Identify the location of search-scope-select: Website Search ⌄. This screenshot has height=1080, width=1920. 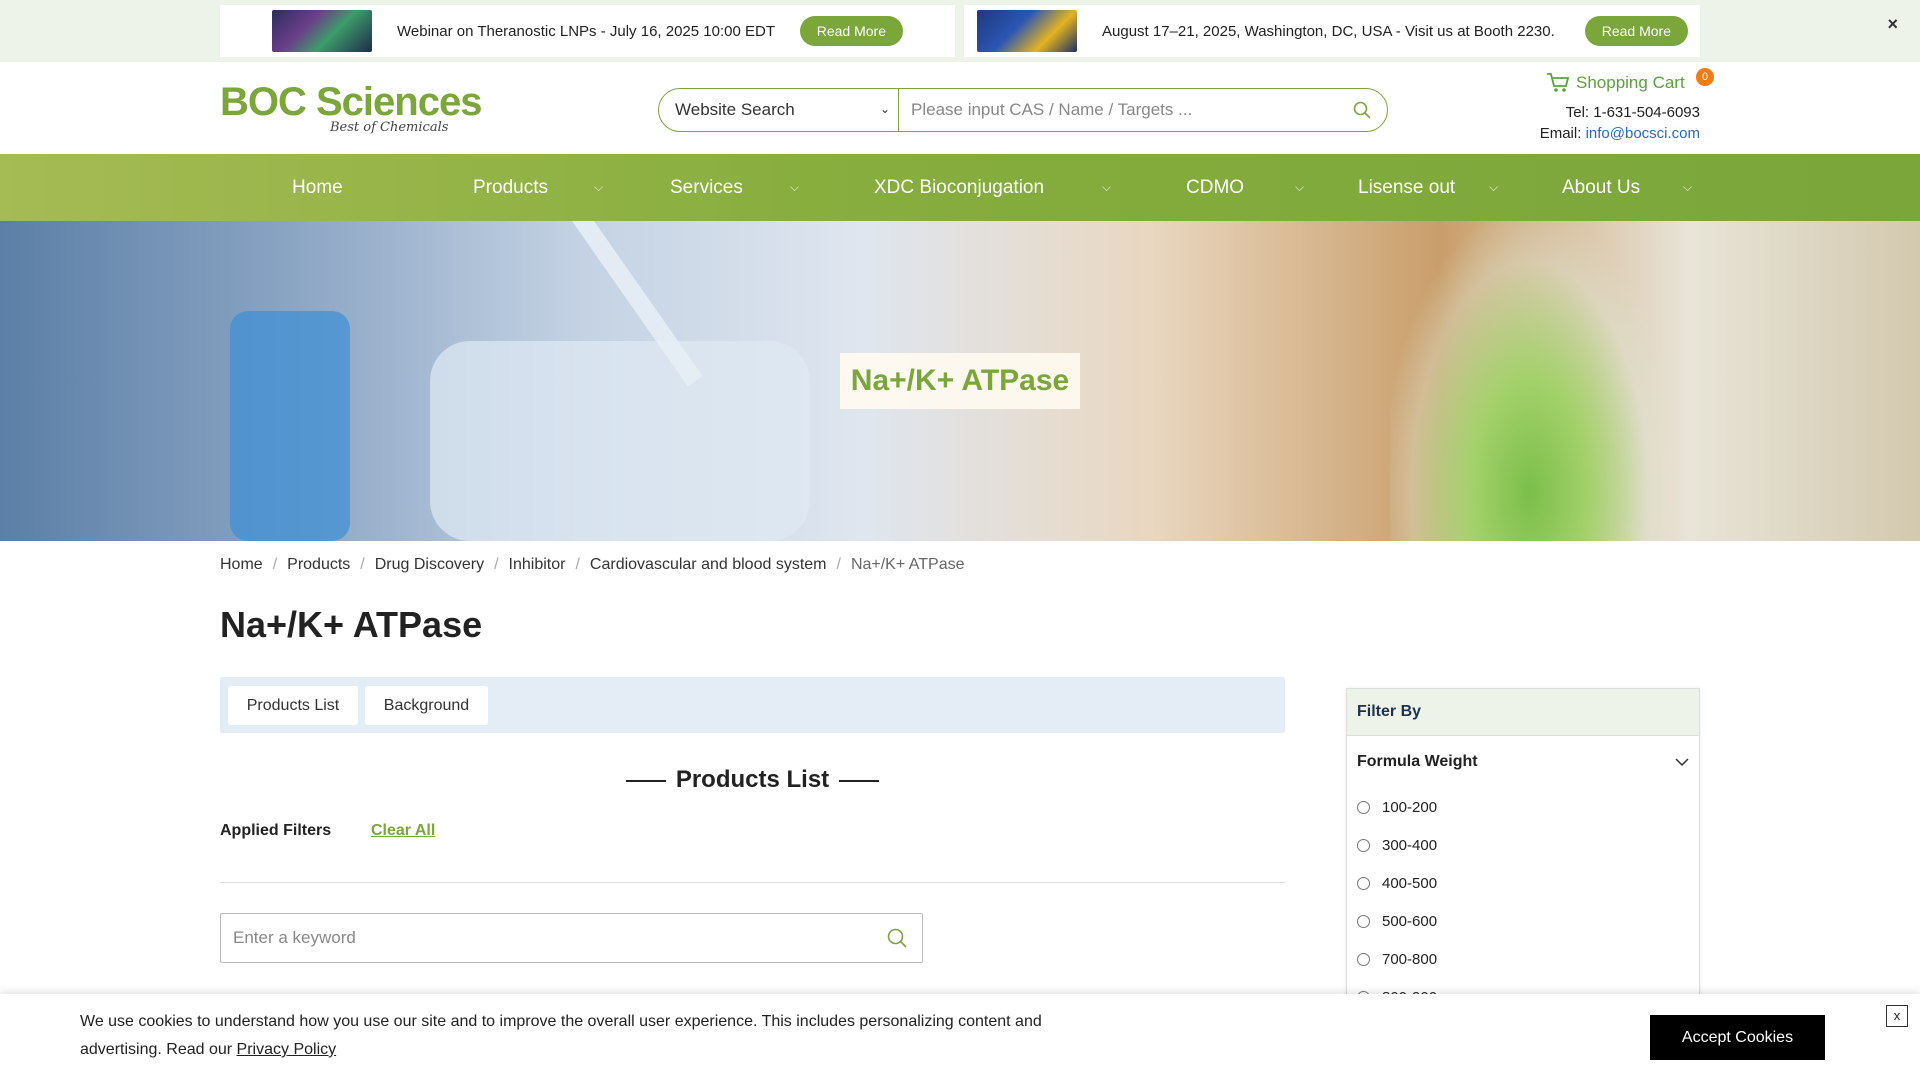
(779, 110).